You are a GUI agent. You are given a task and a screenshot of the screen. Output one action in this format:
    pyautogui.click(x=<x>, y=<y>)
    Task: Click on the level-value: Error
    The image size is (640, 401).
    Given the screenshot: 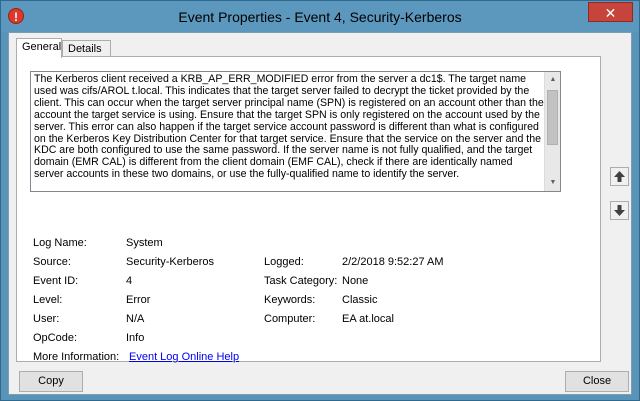 What is the action you would take?
    pyautogui.click(x=138, y=300)
    